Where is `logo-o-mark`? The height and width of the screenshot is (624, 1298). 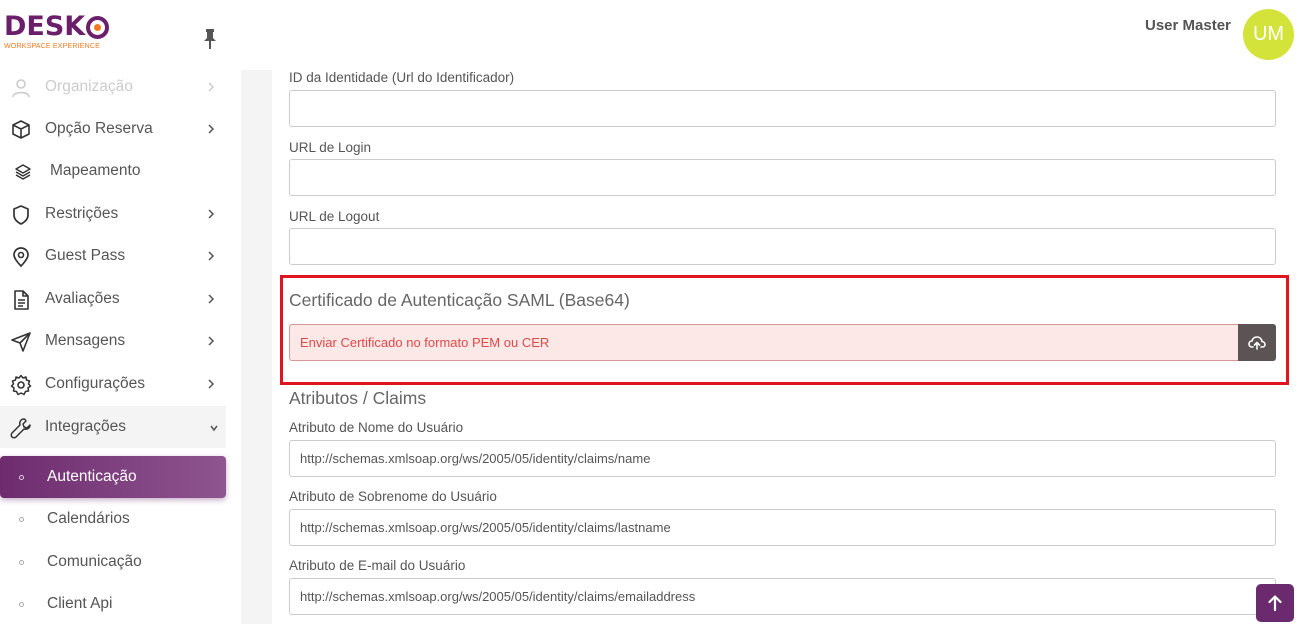
logo-o-mark is located at coordinates (98, 27).